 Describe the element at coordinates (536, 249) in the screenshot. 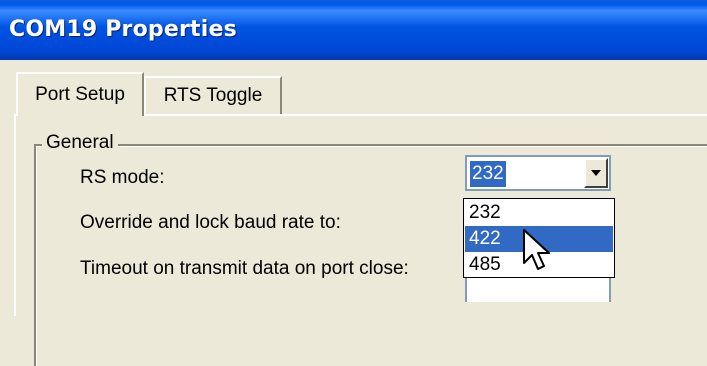

I see `mouse-pointer-icon` at that location.